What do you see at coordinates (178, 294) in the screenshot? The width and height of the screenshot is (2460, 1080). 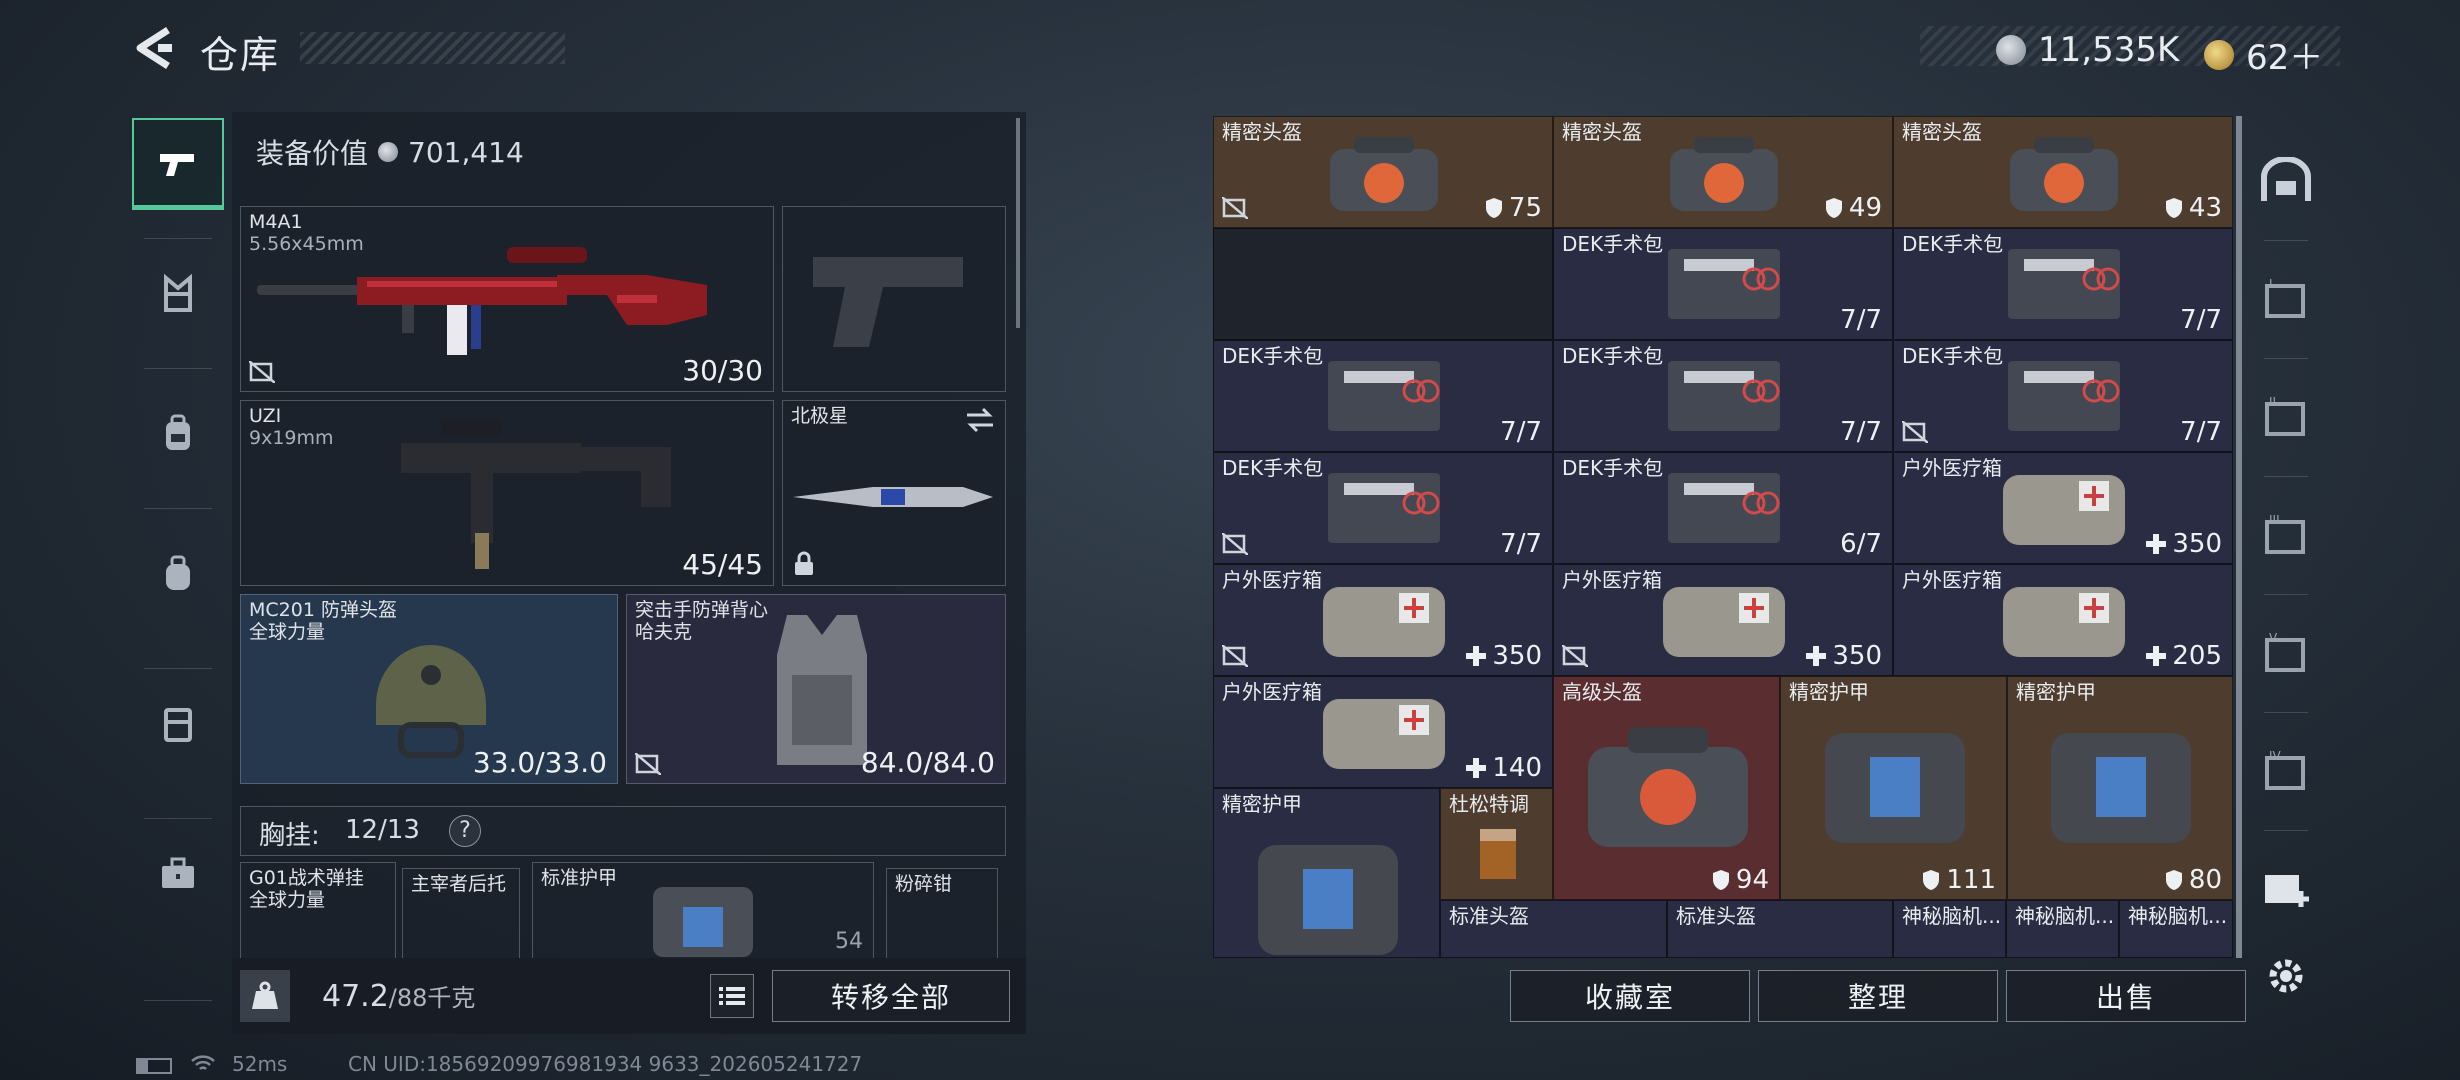 I see `nav-rig` at bounding box center [178, 294].